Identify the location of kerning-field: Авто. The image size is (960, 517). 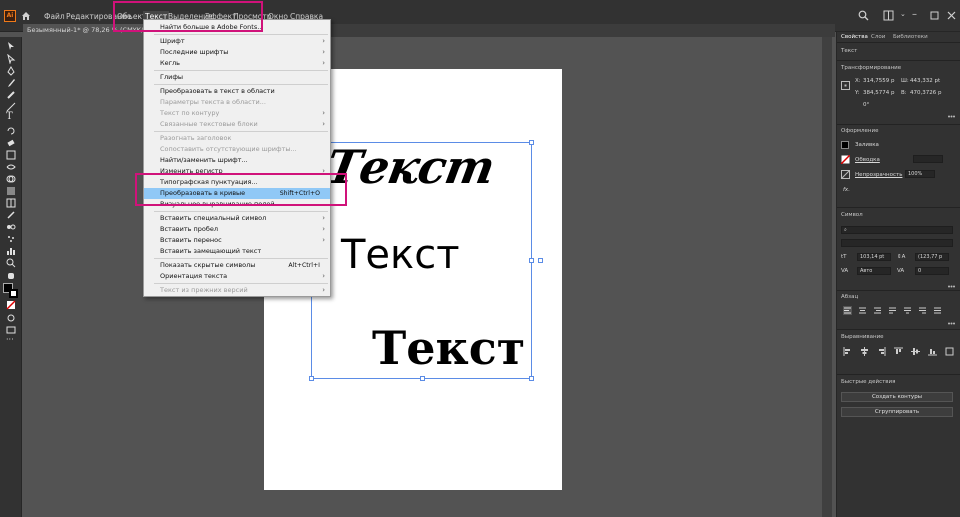
(874, 271).